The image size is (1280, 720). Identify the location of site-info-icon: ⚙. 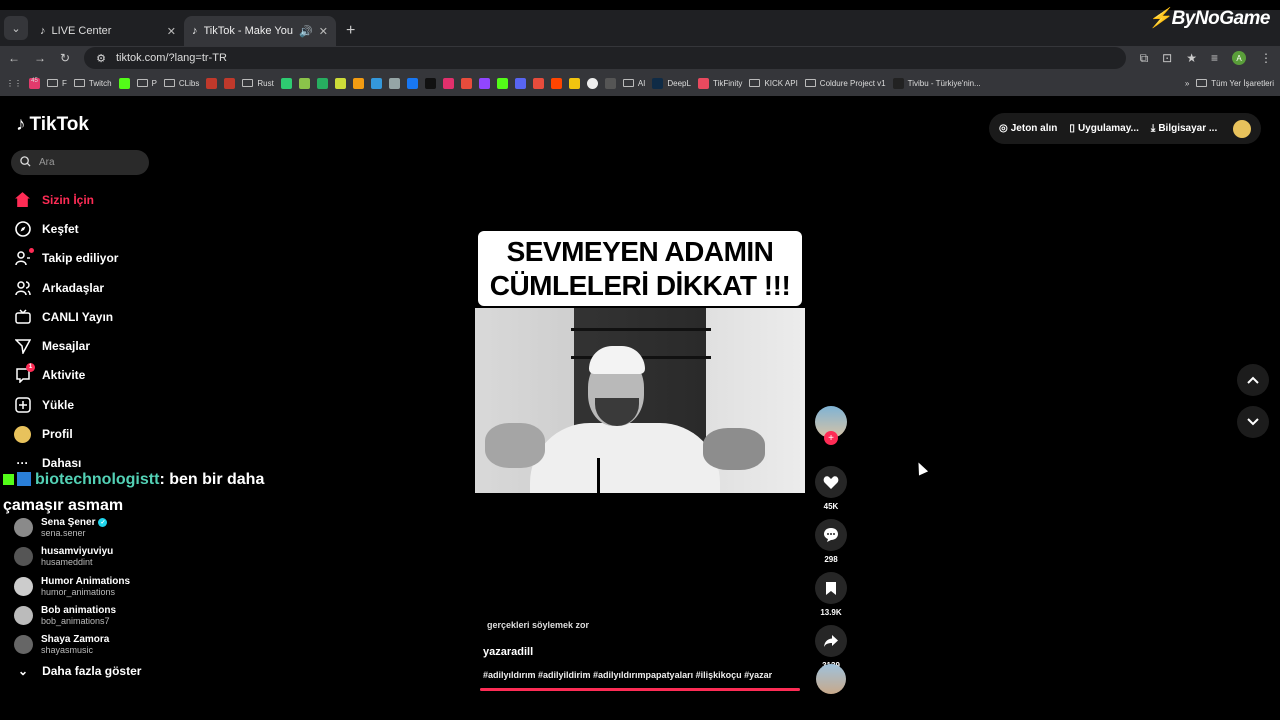
(101, 58).